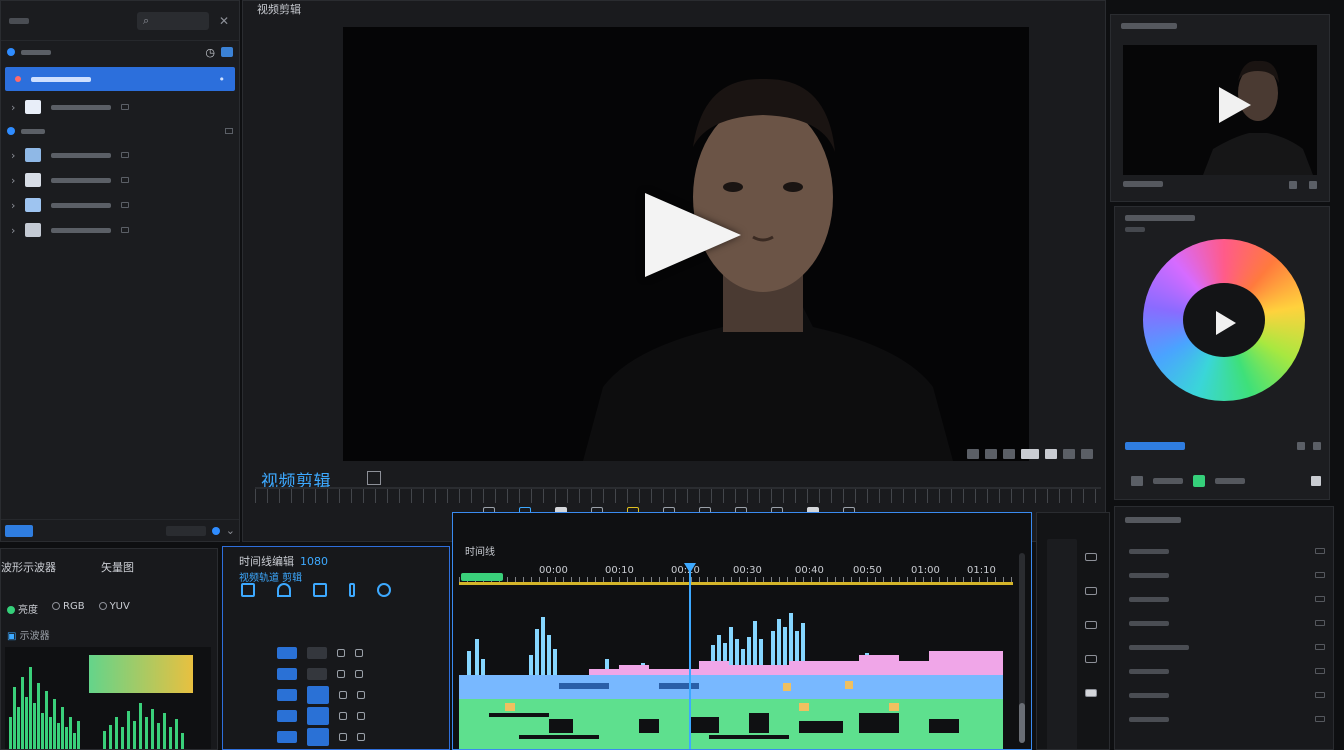  I want to click on loop-icon, so click(1293, 185).